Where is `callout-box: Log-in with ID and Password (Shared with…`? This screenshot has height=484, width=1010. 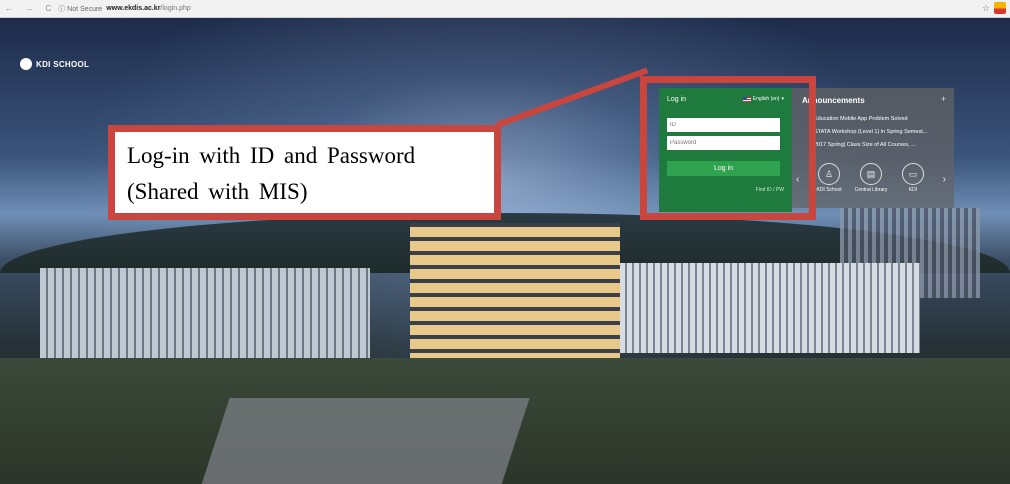
callout-box: Log-in with ID and Password (Shared with… is located at coordinates (304, 172).